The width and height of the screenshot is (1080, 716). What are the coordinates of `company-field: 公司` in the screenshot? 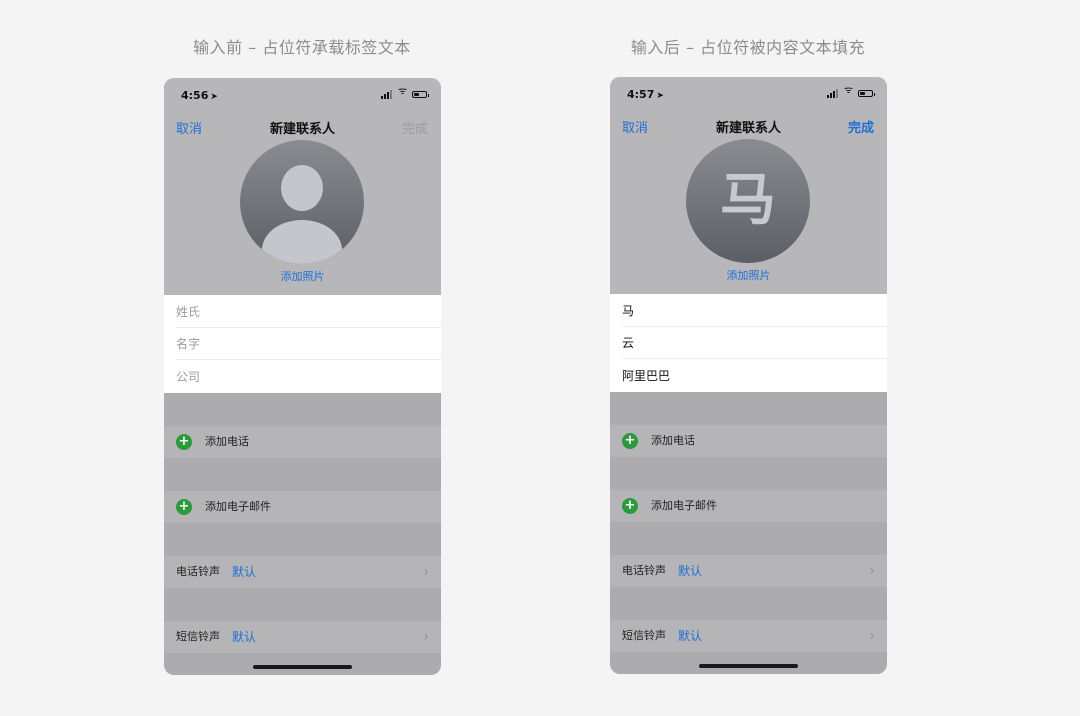 It's located at (308, 377).